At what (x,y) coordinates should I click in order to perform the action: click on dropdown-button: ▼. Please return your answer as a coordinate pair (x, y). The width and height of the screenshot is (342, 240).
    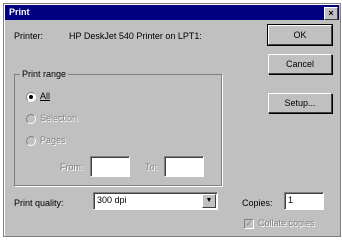
    Looking at the image, I should click on (209, 201).